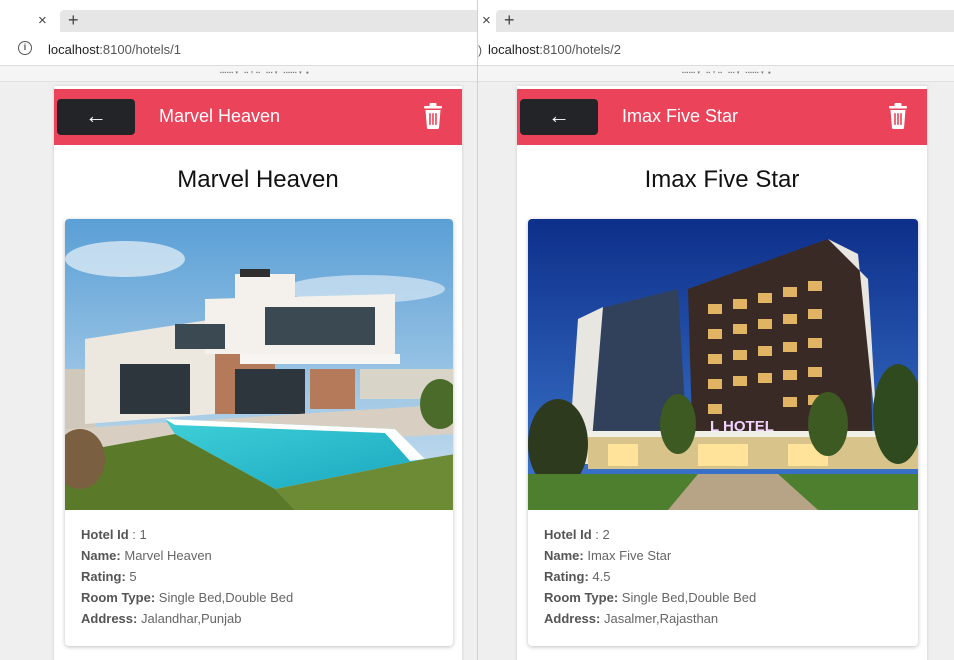  Describe the element at coordinates (262, 534) in the screenshot. I see `hotel-id-row: Hotel Id : 1` at that location.